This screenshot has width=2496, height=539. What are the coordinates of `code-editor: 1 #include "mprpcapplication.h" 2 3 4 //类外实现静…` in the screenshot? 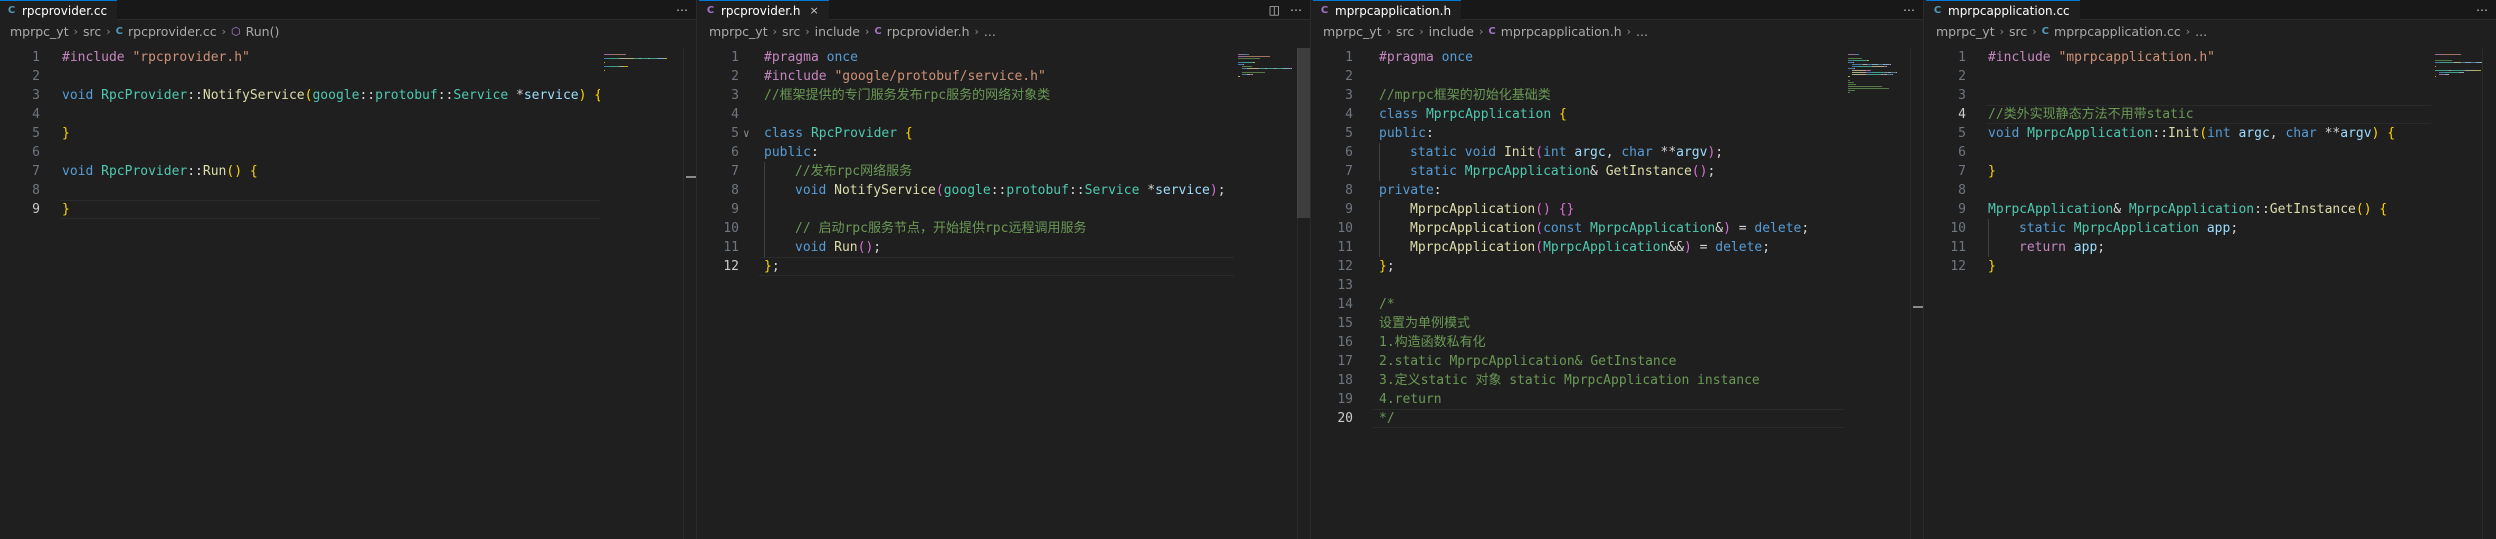 It's located at (2211, 162).